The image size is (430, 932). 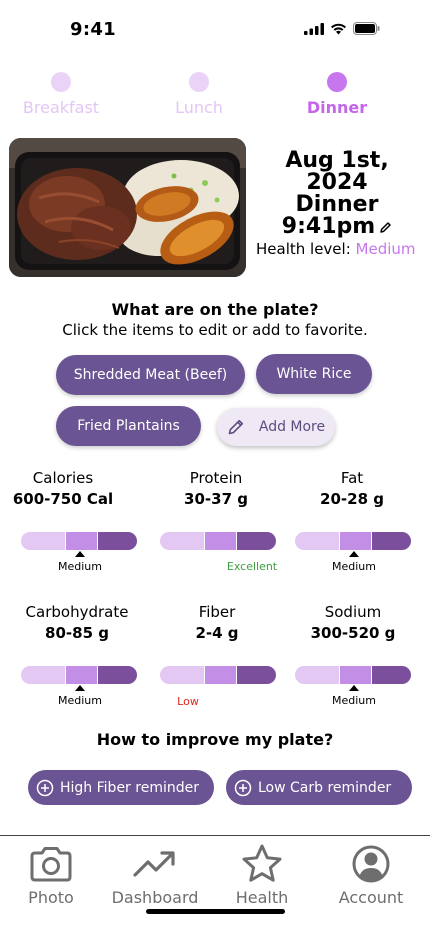 What do you see at coordinates (79, 675) in the screenshot?
I see `carbohydrate-level-bar` at bounding box center [79, 675].